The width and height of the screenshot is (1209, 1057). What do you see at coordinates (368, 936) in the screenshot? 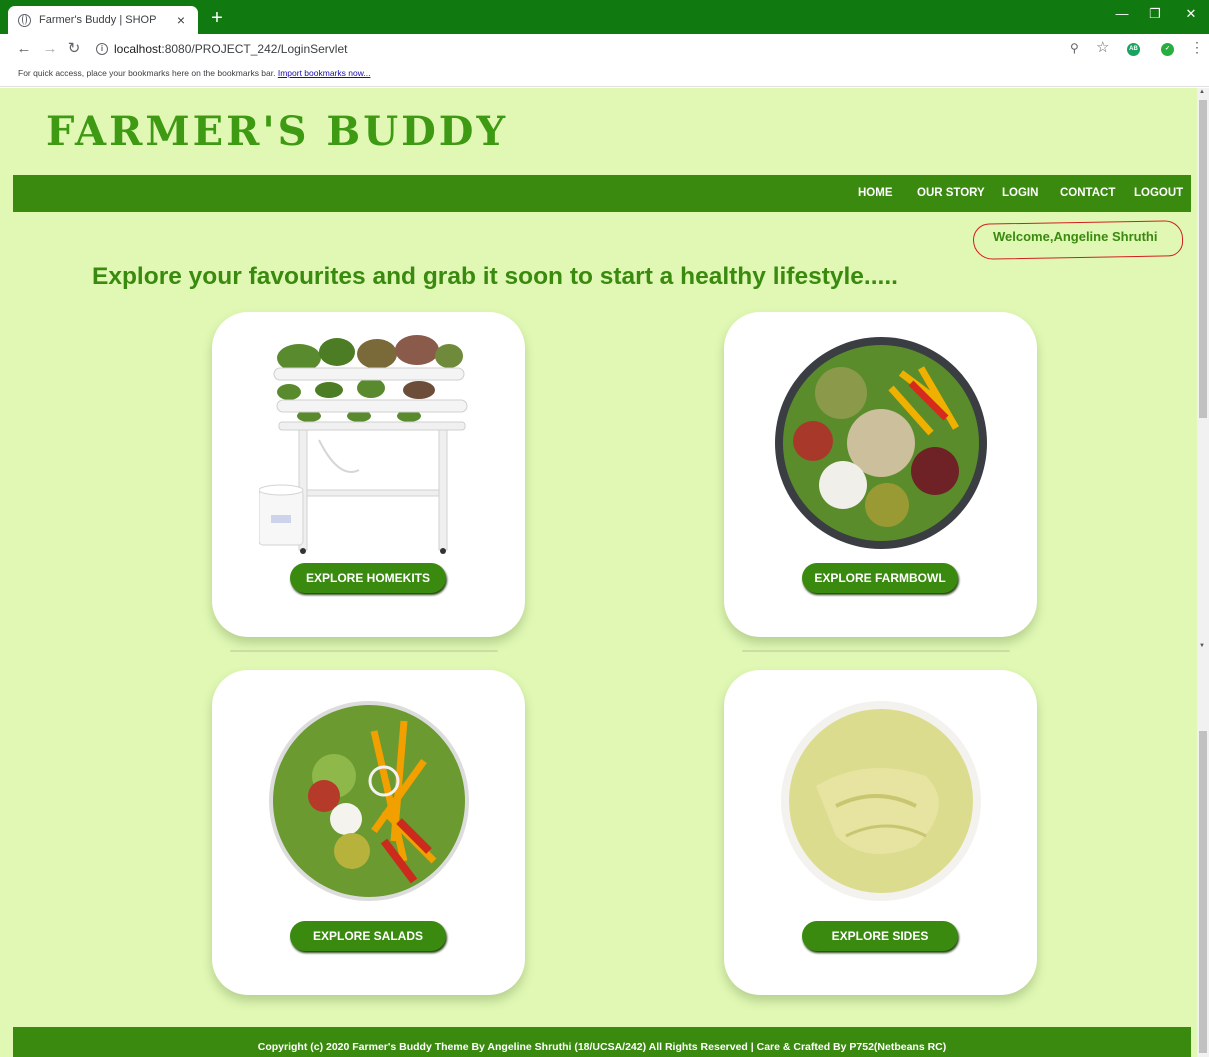
I see `explore-salads-button: EXPLORE SALADS` at bounding box center [368, 936].